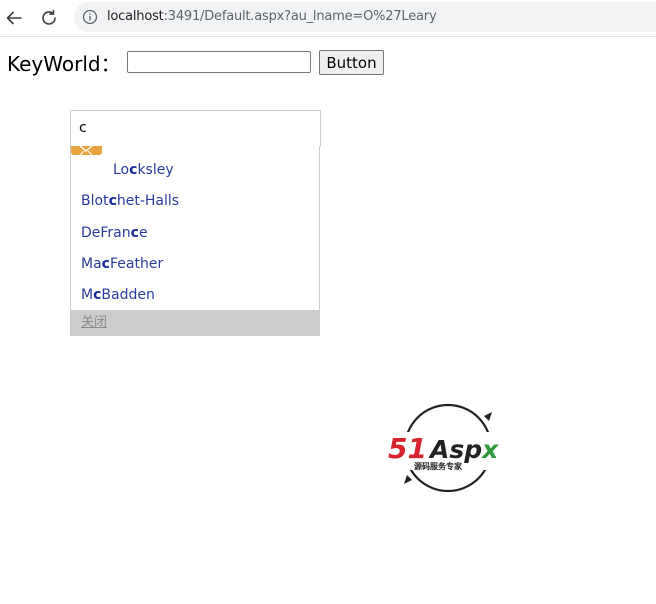 Image resolution: width=656 pixels, height=604 pixels. I want to click on logo-aspx: Aspx, so click(463, 449).